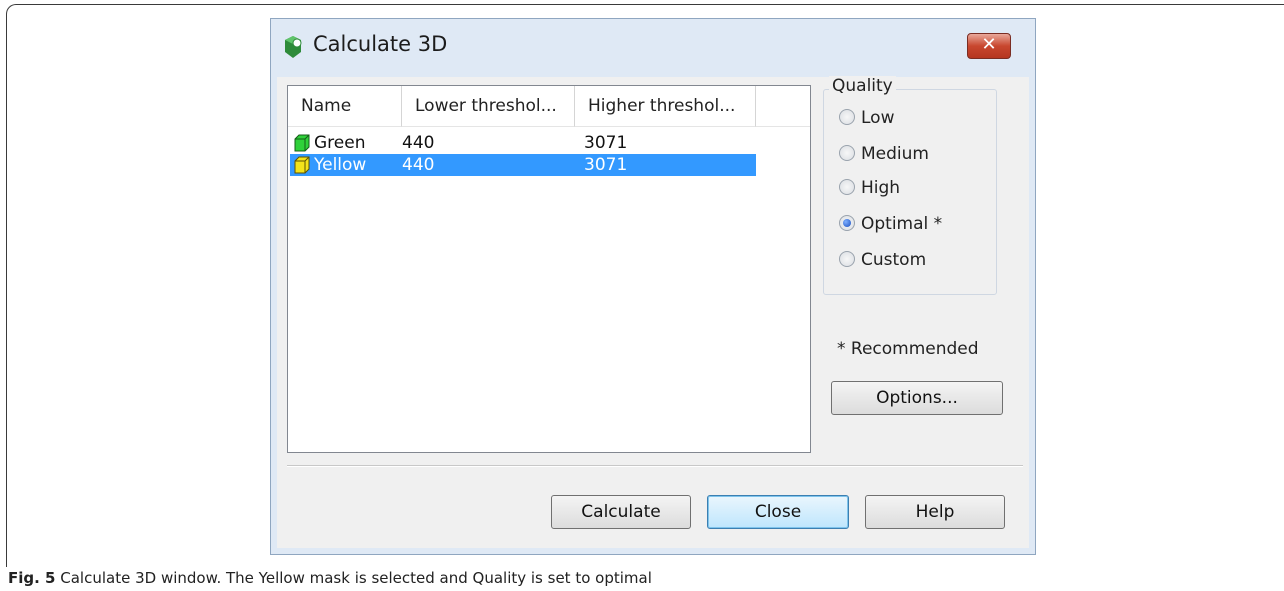 This screenshot has height=591, width=1284. Describe the element at coordinates (862, 86) in the screenshot. I see `quality-label: Quality` at that location.